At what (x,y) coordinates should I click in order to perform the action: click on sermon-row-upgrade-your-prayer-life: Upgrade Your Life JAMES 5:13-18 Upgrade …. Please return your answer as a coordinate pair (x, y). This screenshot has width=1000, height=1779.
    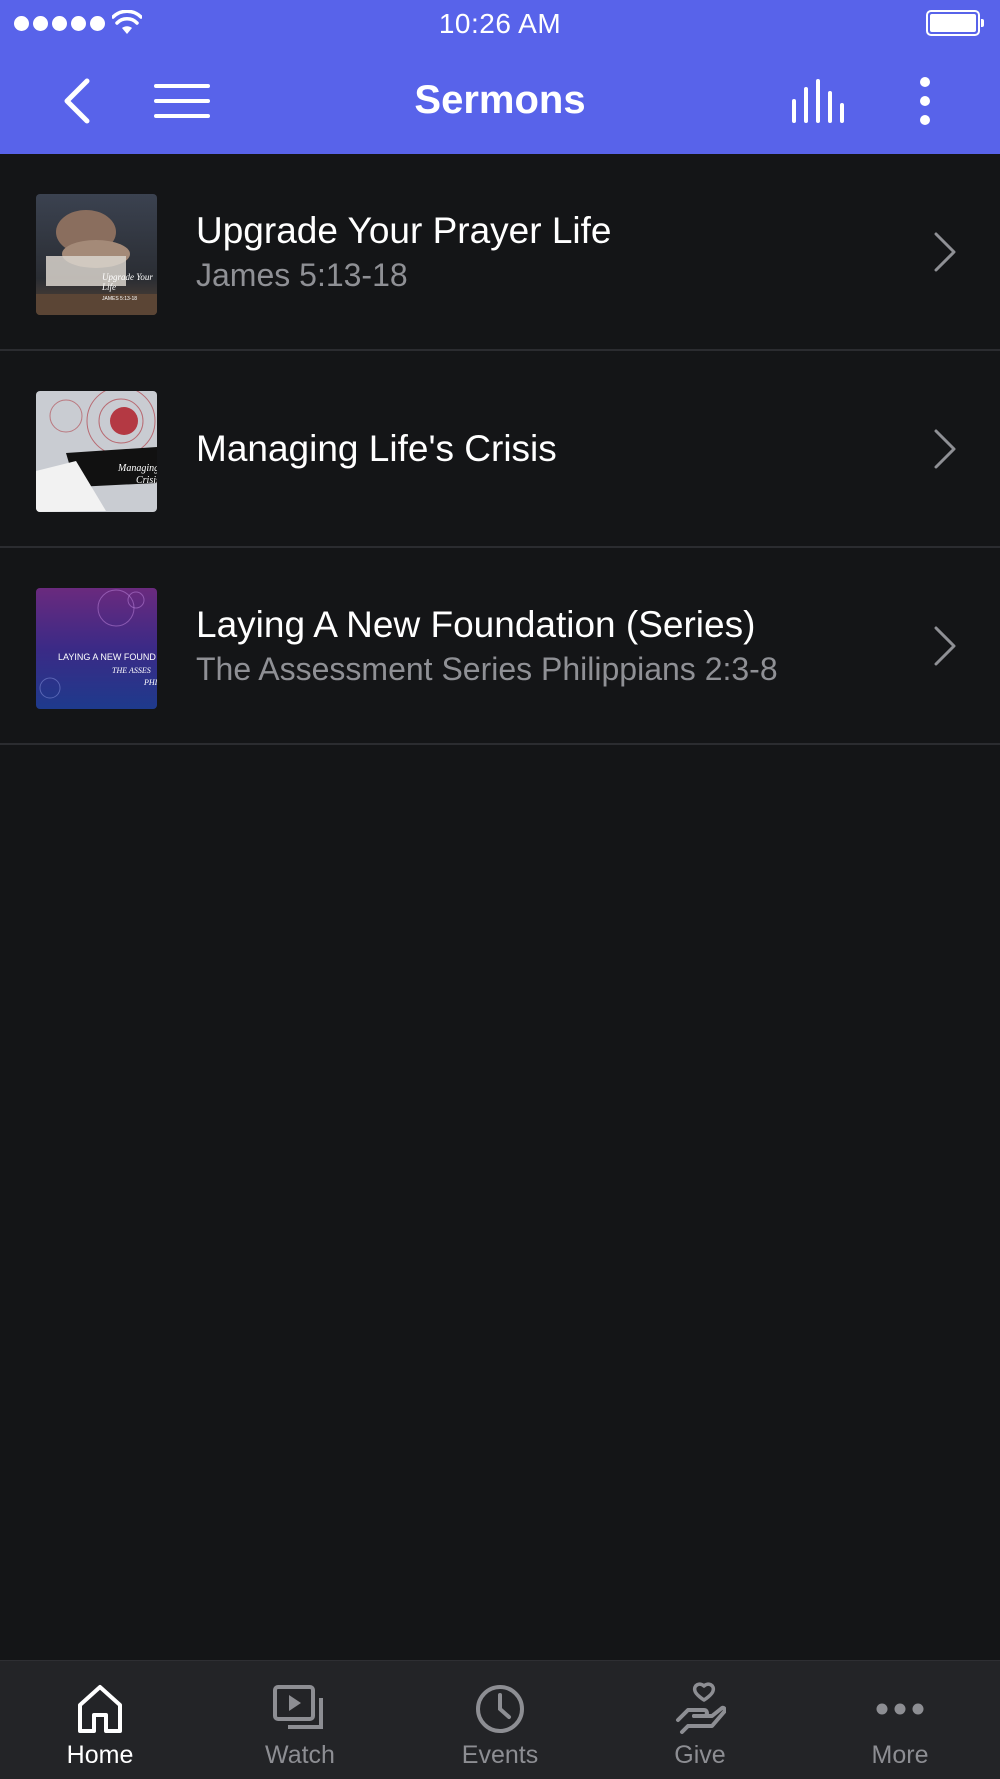
    Looking at the image, I should click on (500, 252).